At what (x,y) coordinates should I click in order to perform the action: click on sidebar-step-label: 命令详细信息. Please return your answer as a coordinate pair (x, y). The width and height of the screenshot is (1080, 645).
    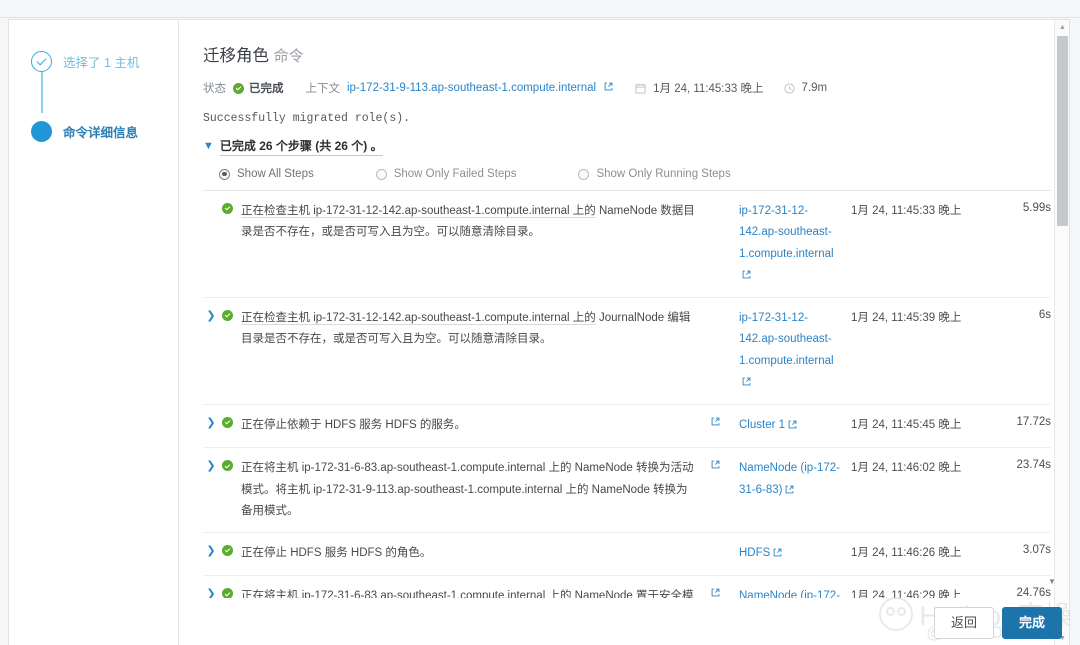
    Looking at the image, I should click on (101, 132).